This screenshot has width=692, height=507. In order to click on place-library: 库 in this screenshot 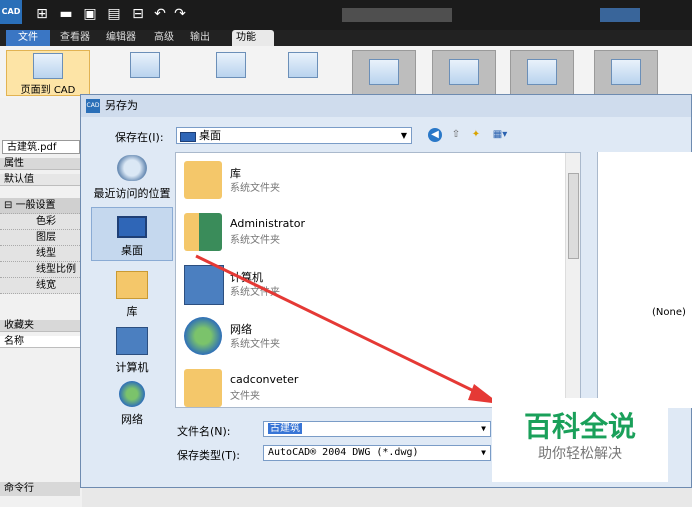, I will do `click(132, 295)`.